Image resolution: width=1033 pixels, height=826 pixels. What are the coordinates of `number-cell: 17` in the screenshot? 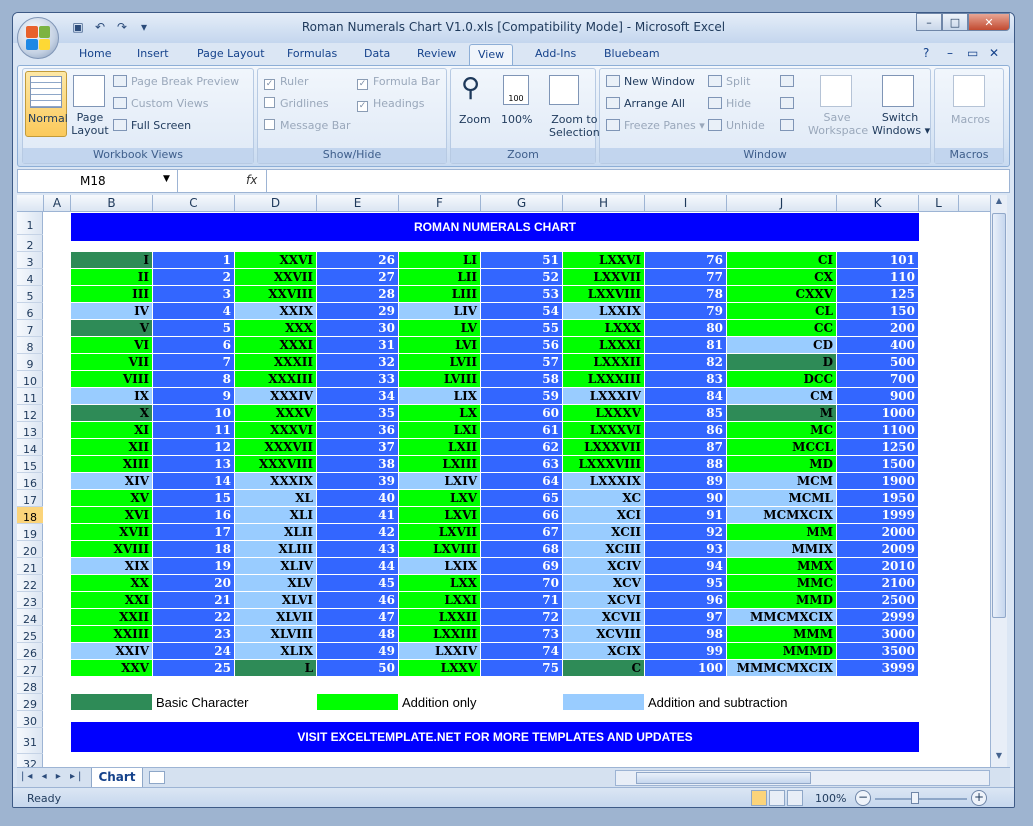 It's located at (193, 532).